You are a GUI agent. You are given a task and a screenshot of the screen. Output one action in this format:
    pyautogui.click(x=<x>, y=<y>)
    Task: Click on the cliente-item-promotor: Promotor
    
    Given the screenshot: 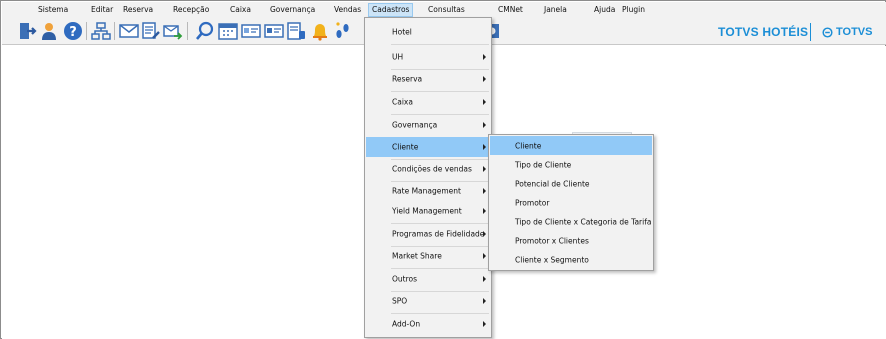 What is the action you would take?
    pyautogui.click(x=571, y=202)
    